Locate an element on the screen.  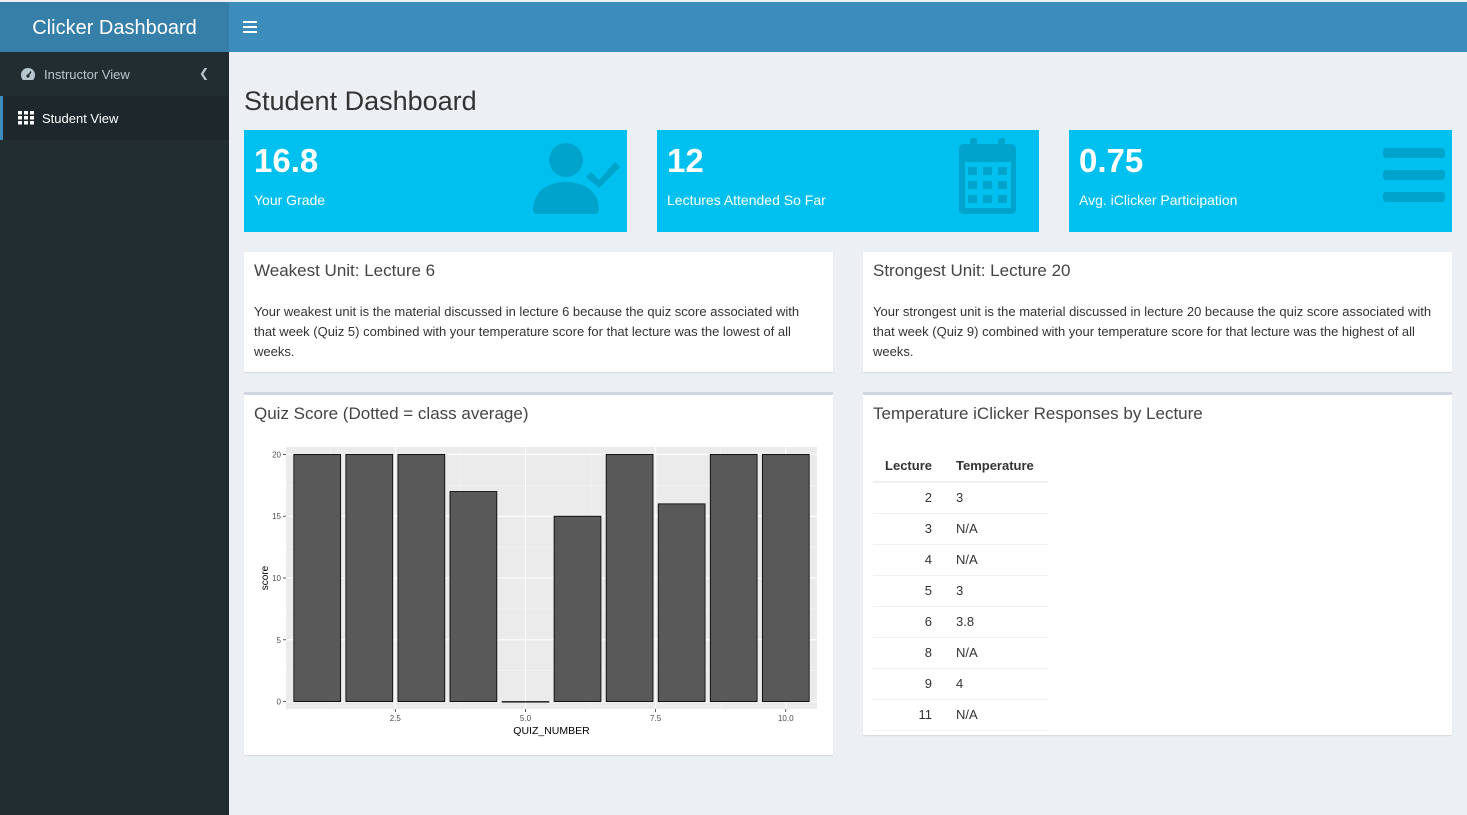
table-cell: 5 is located at coordinates (908, 591).